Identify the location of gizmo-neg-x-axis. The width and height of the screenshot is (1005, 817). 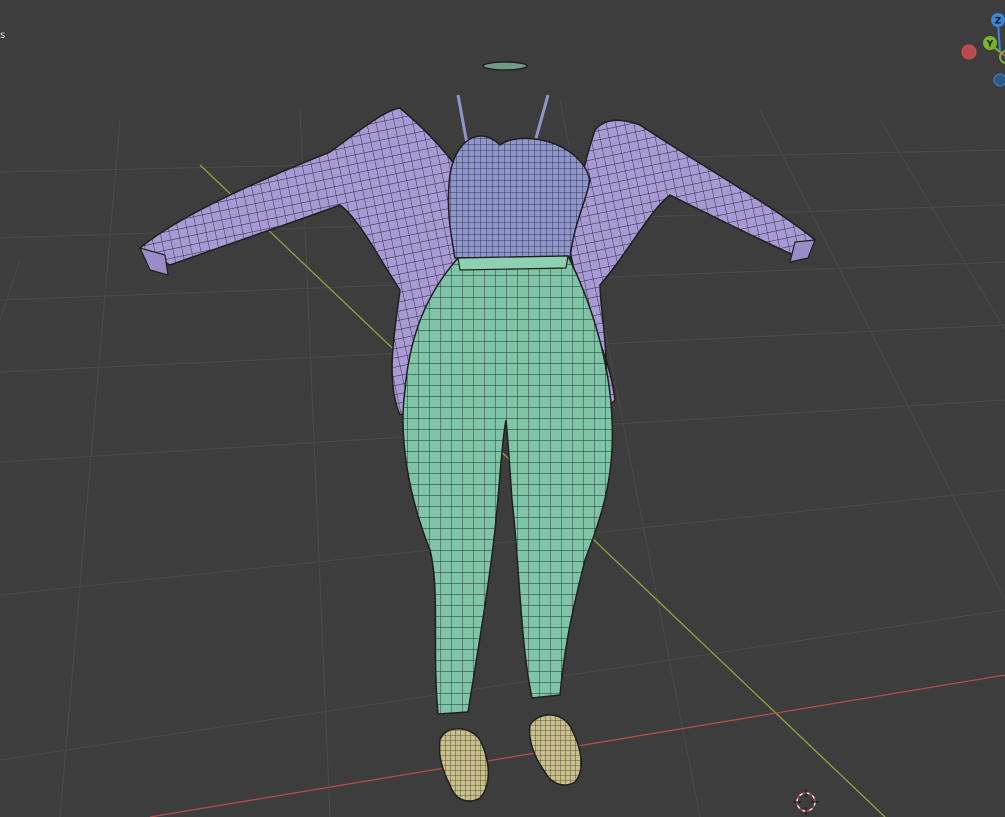
(969, 52).